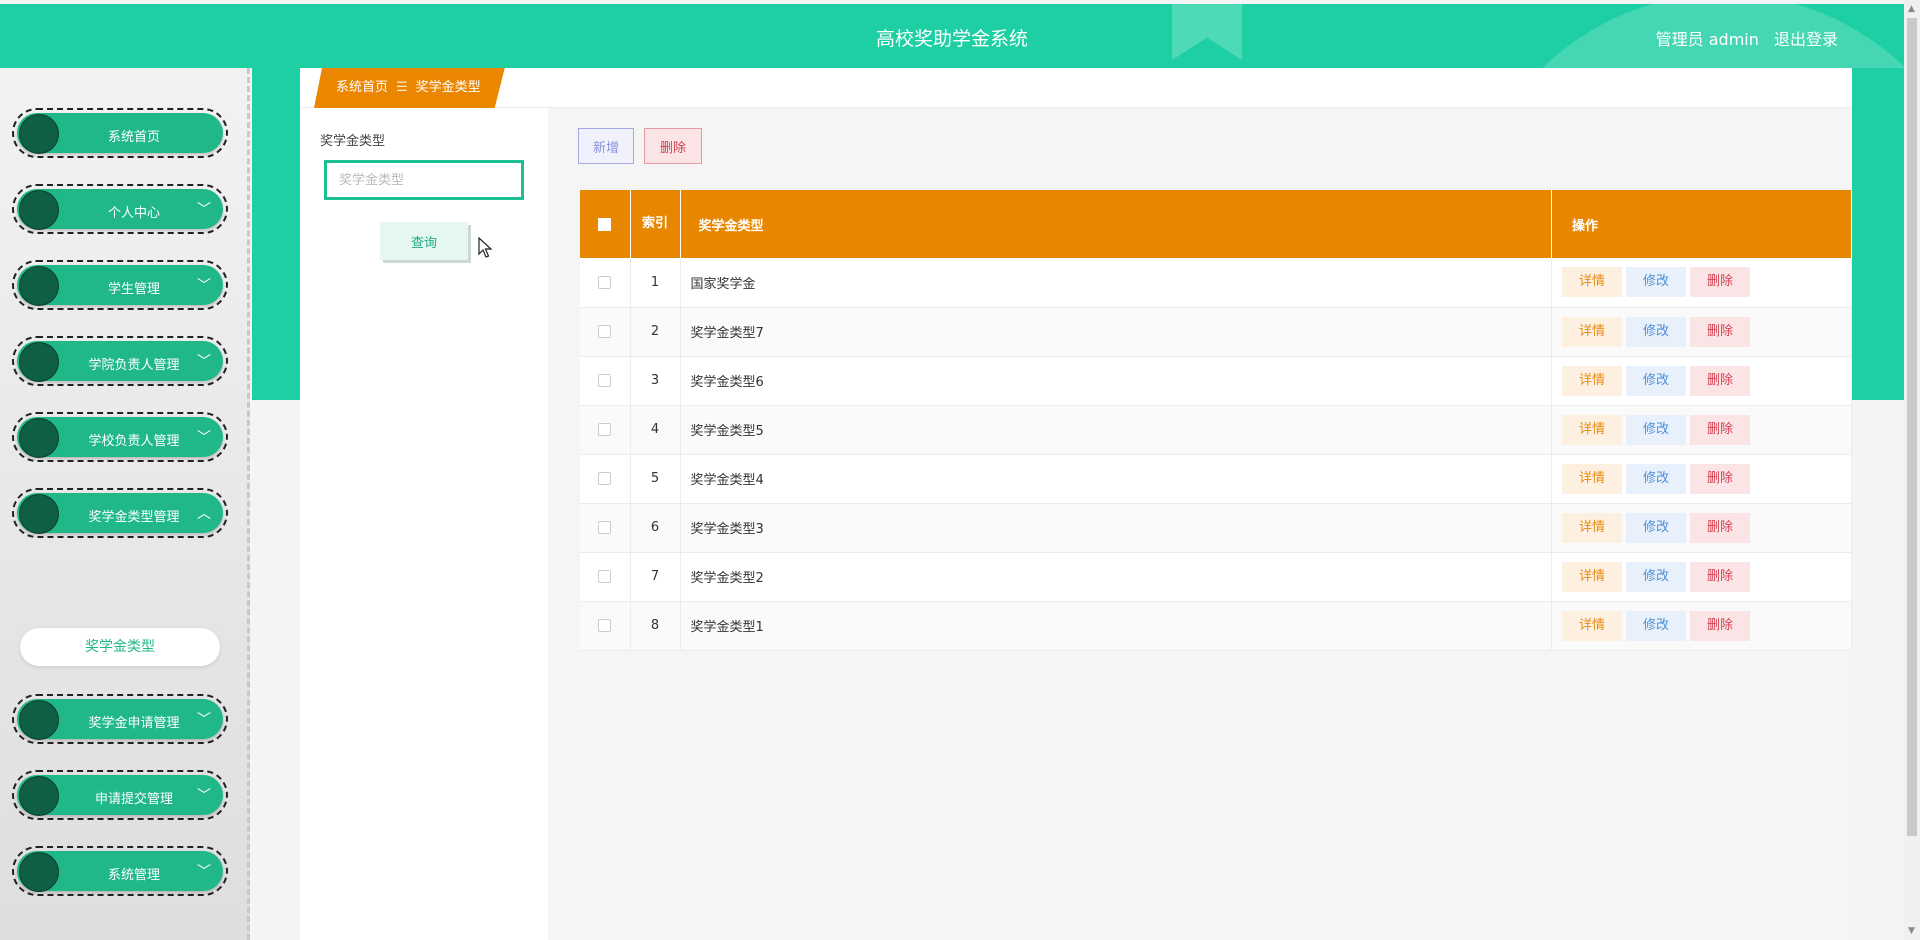  I want to click on query-button: 查询, so click(424, 241).